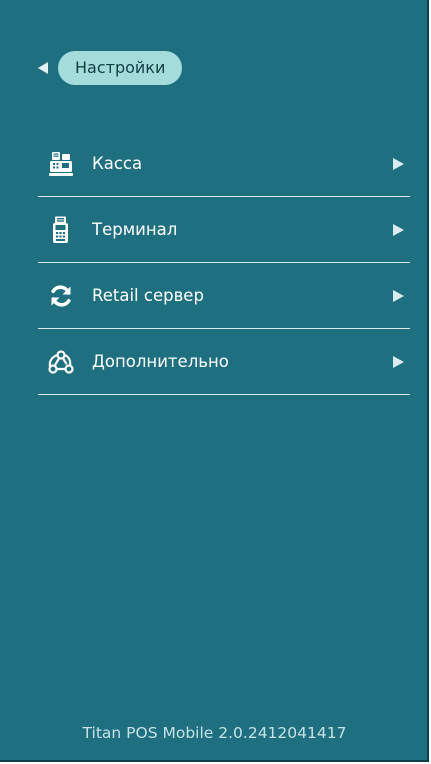 This screenshot has height=764, width=431. Describe the element at coordinates (224, 164) in the screenshot. I see `menu-item-kassa: Касса` at that location.